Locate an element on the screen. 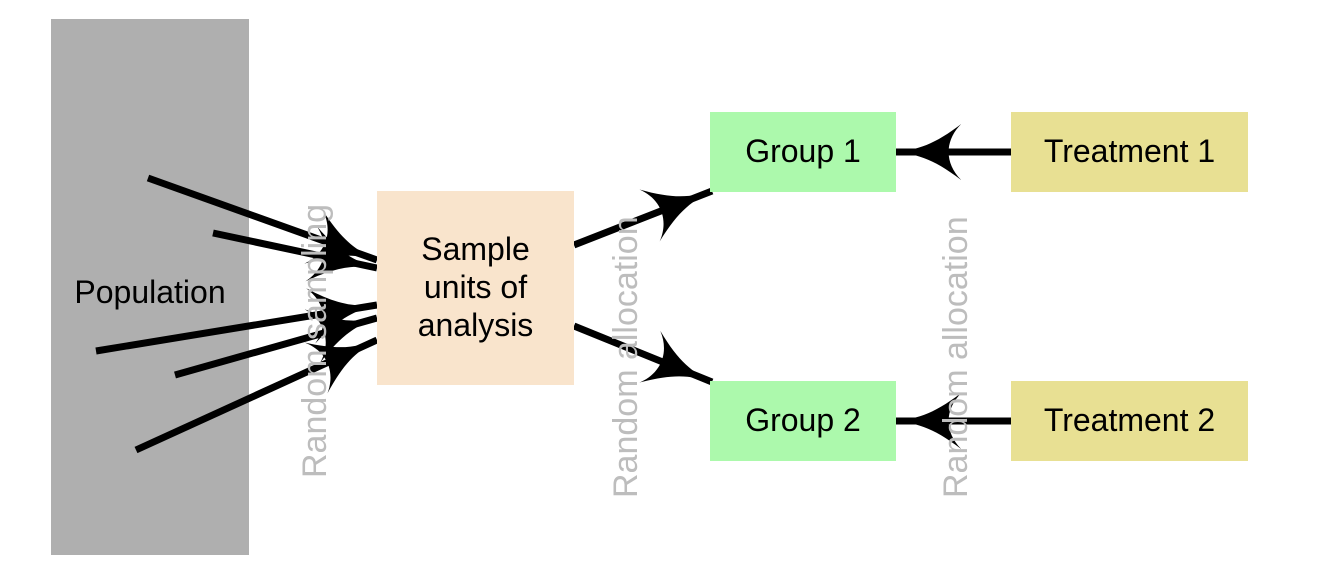  random-sampling-arrows is located at coordinates (237, 314).